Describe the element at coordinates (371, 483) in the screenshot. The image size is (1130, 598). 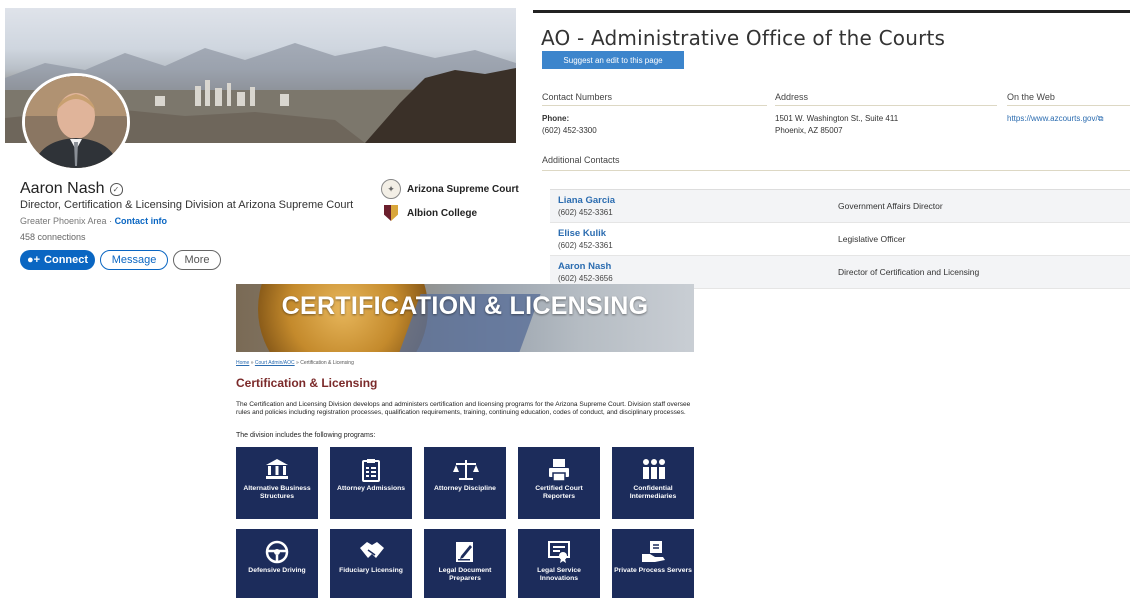
I see `tile-attorney-admissions: Attorney Admissions` at that location.